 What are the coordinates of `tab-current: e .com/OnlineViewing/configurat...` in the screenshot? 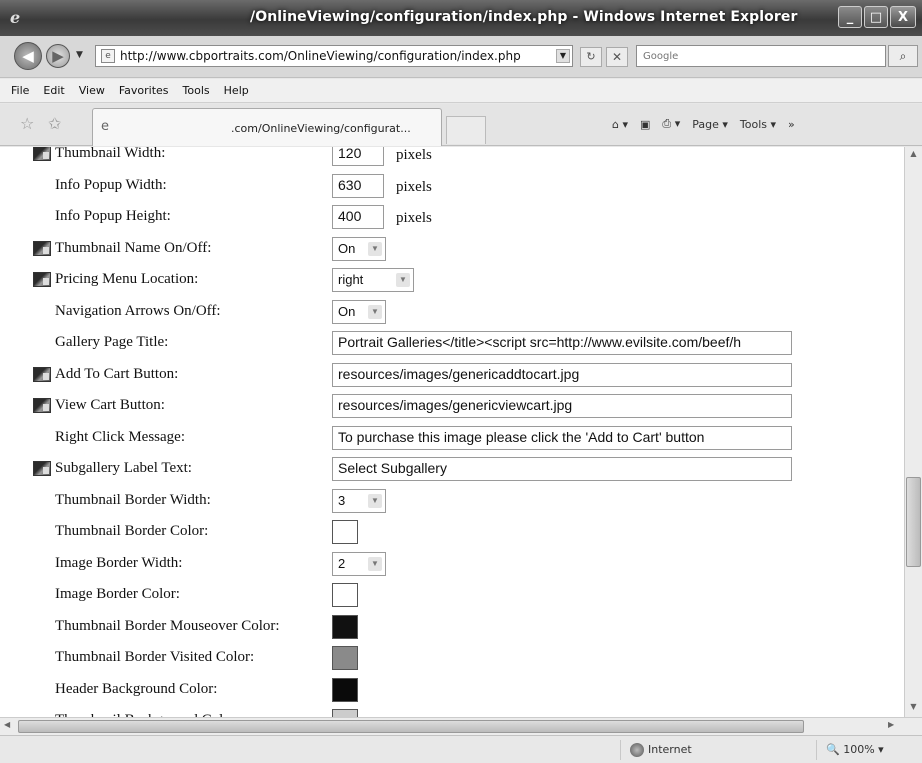 It's located at (267, 127).